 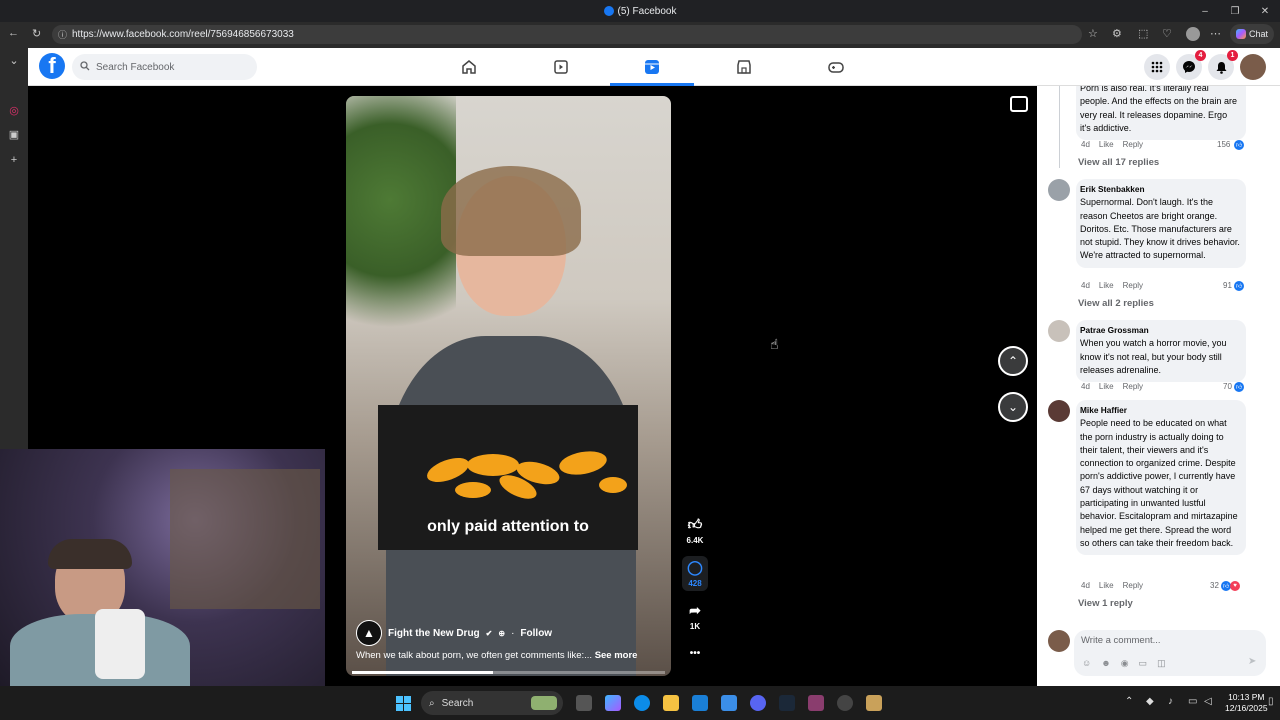 What do you see at coordinates (1235, 11) in the screenshot?
I see `maximize-button: ❐` at bounding box center [1235, 11].